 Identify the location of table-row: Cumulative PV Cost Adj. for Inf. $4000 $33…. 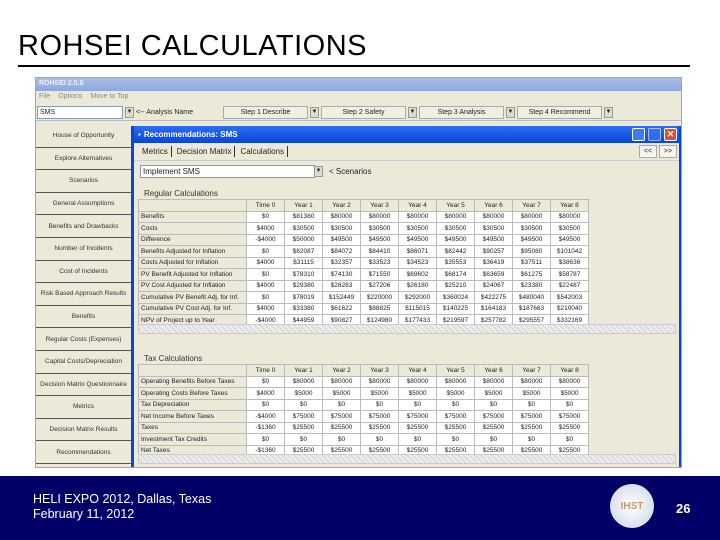
(363, 308).